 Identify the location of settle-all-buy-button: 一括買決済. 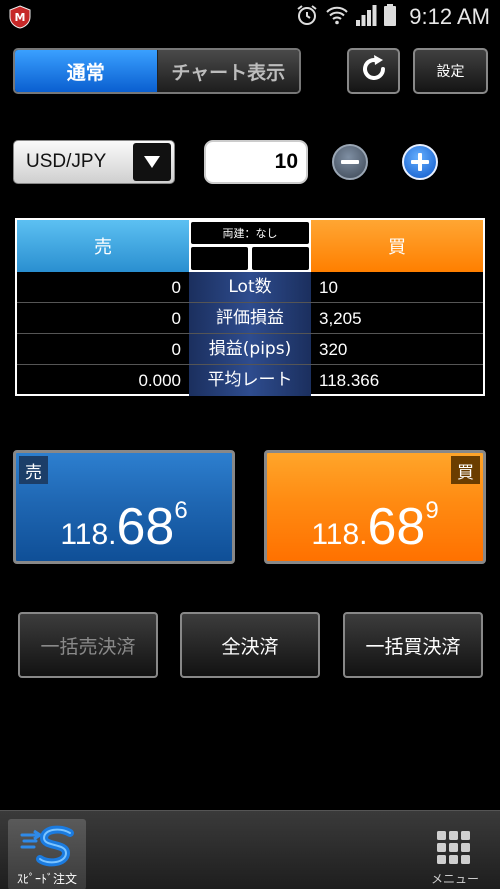
(413, 645).